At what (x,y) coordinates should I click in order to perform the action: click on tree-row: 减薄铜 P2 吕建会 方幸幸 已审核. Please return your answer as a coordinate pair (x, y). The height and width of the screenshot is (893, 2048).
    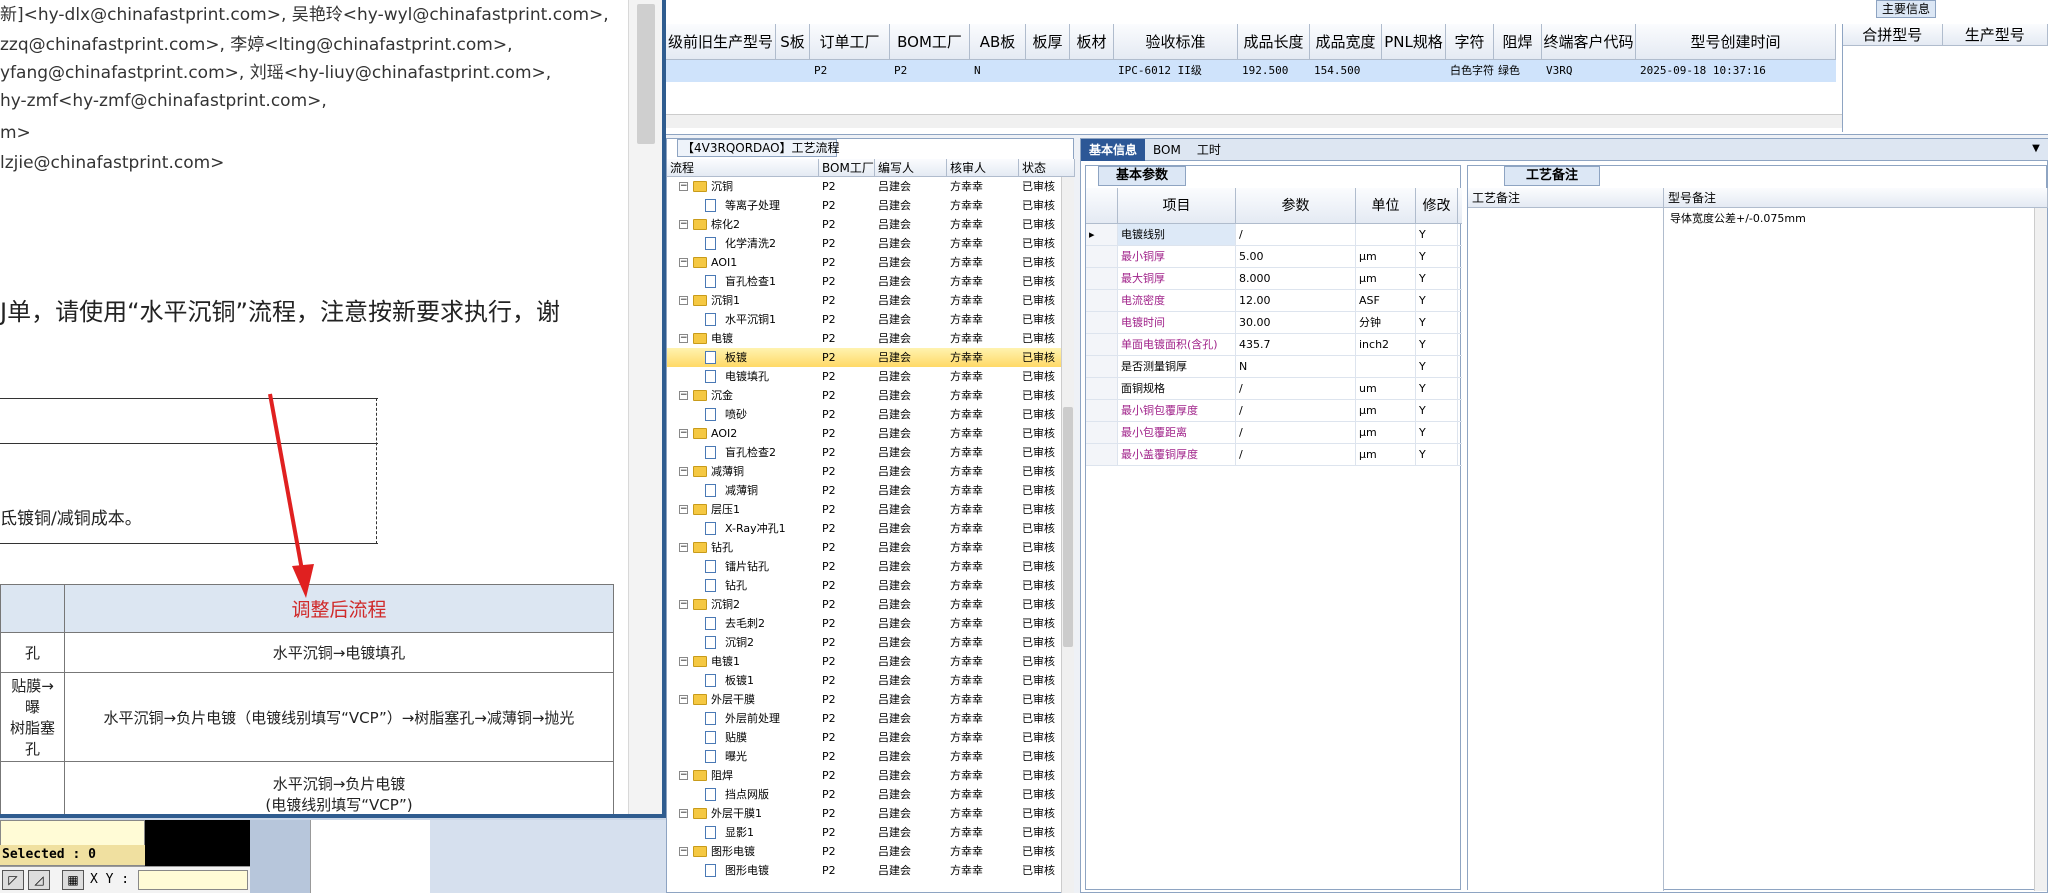
    Looking at the image, I should click on (864, 490).